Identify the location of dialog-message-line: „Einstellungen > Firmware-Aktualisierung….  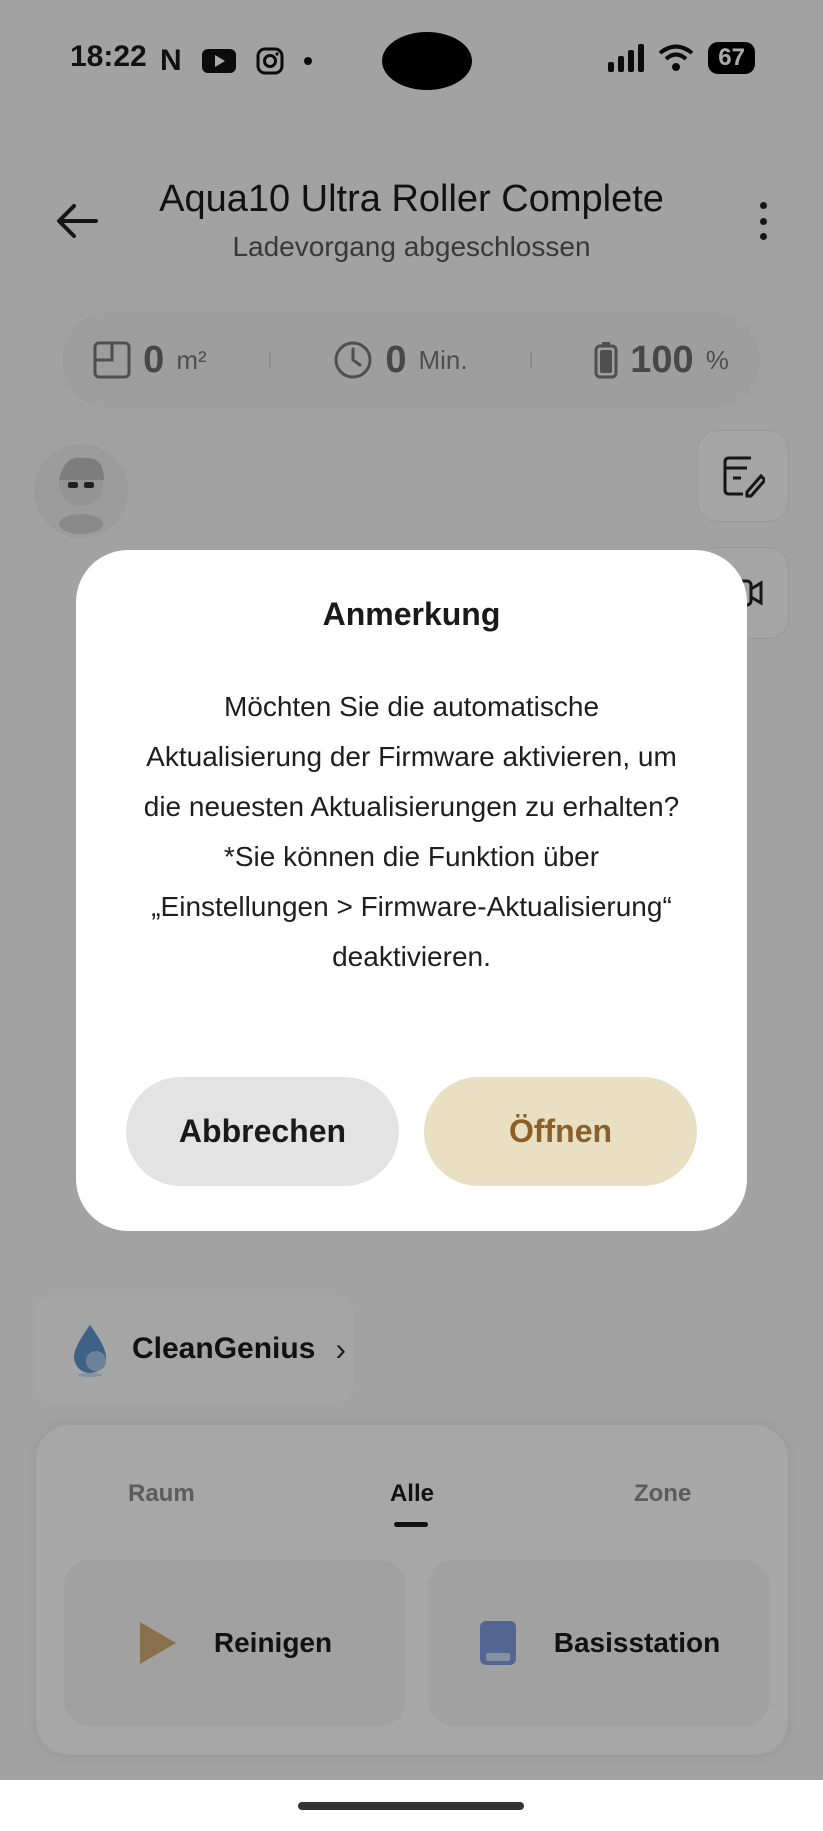
(411, 906).